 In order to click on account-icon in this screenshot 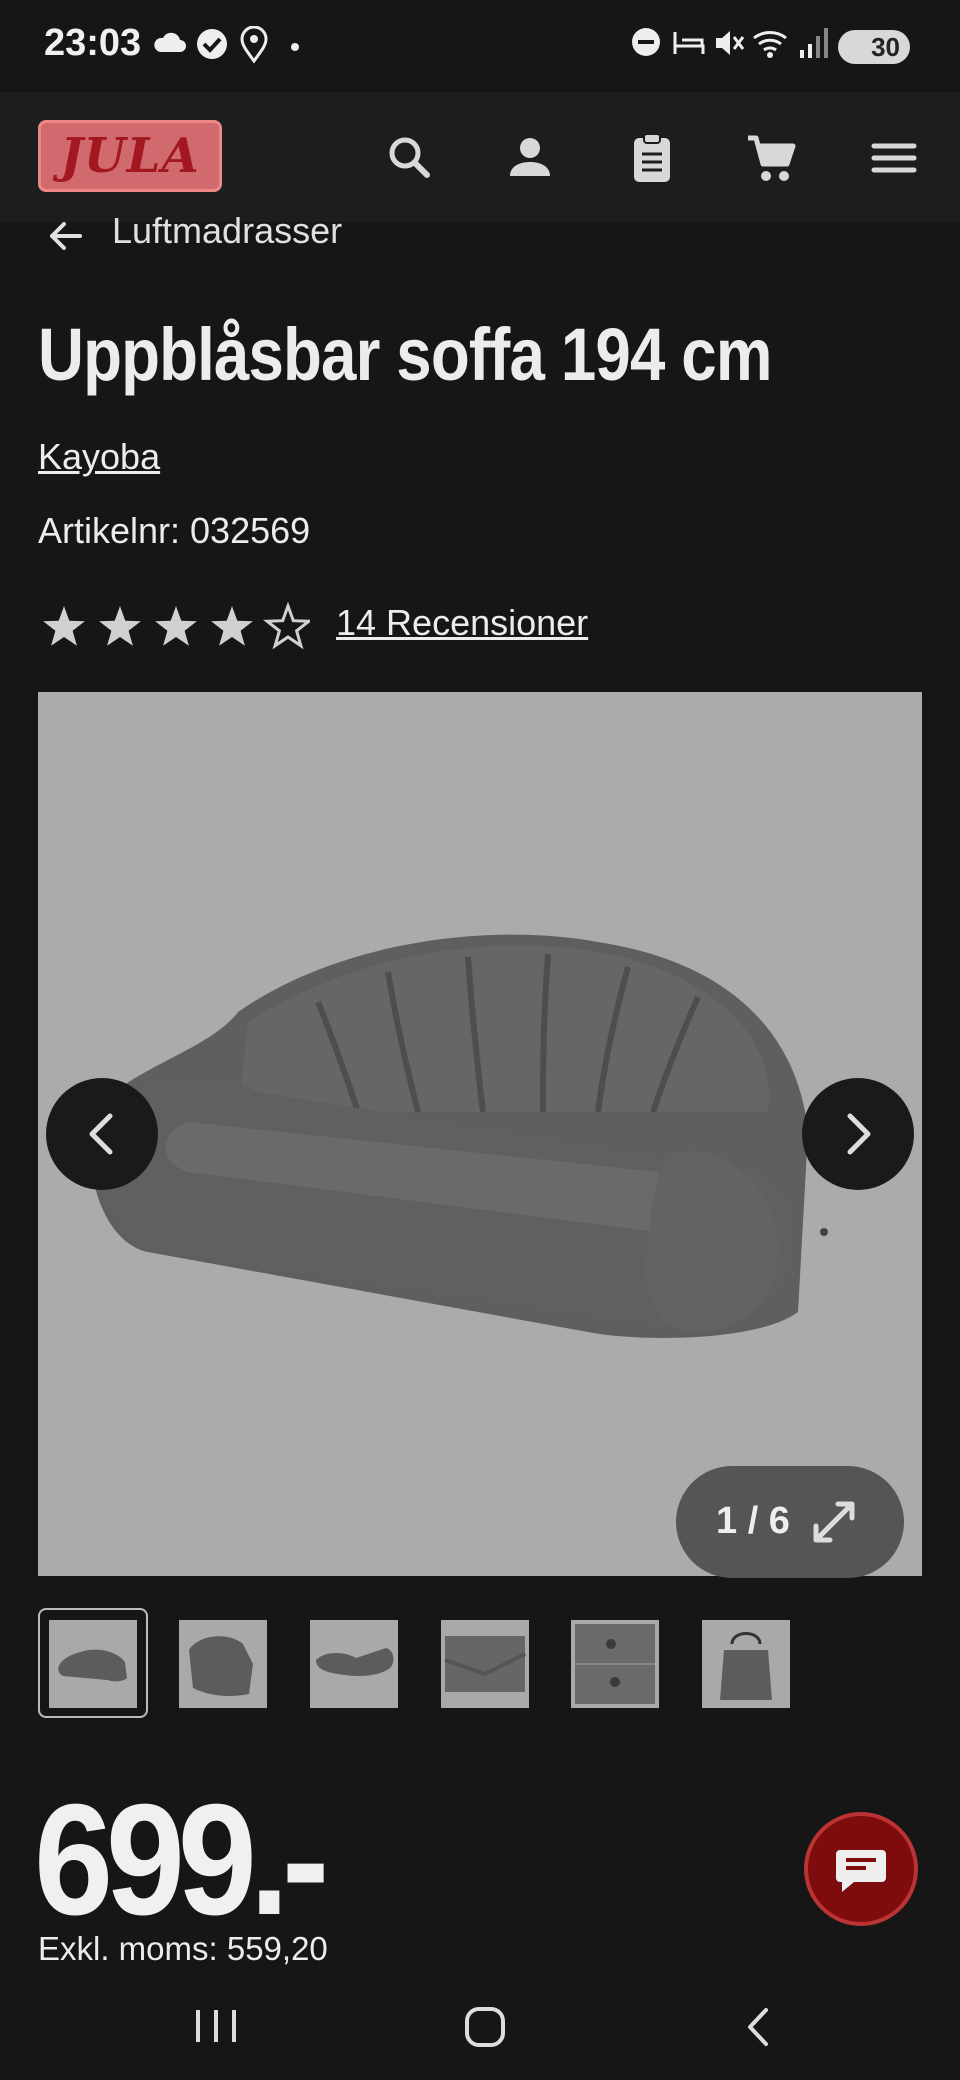, I will do `click(530, 158)`.